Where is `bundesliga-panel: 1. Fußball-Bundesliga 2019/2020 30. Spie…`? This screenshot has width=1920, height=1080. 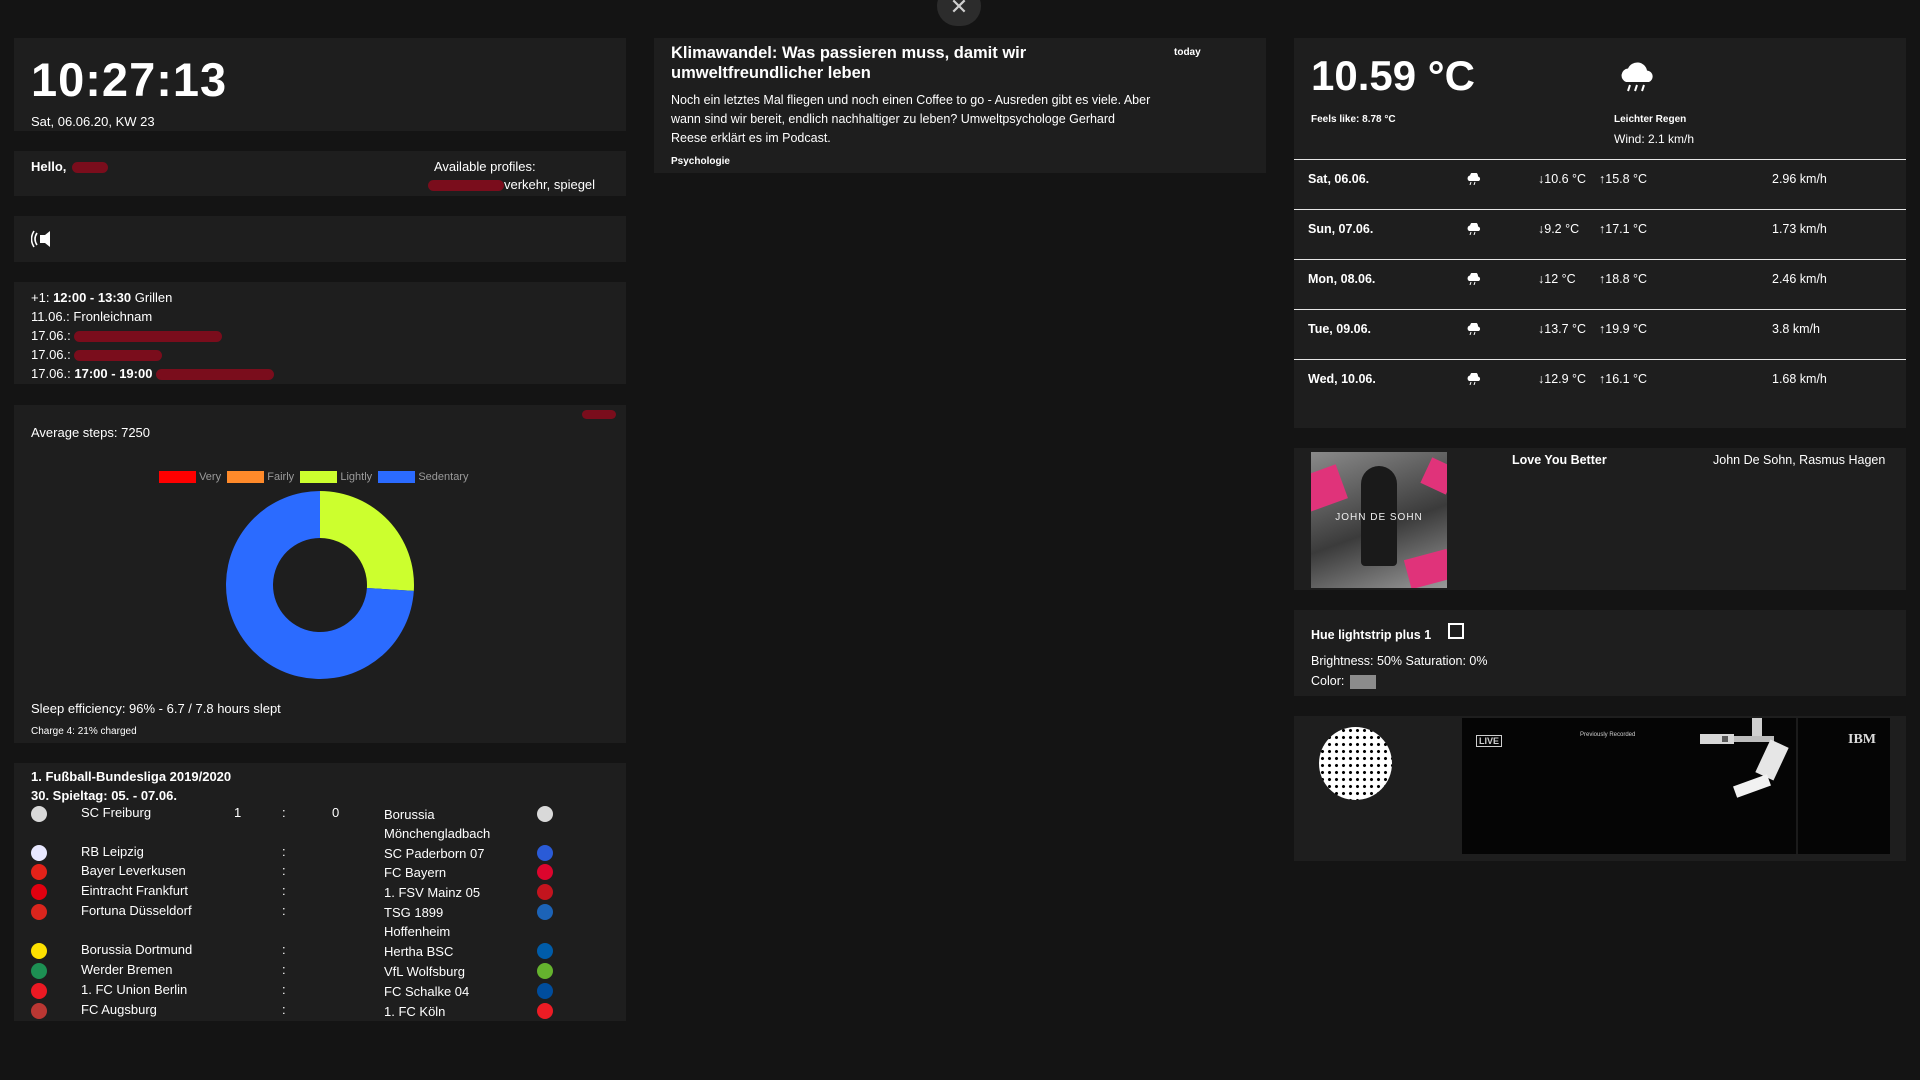 bundesliga-panel: 1. Fußball-Bundesliga 2019/2020 30. Spie… is located at coordinates (320, 892).